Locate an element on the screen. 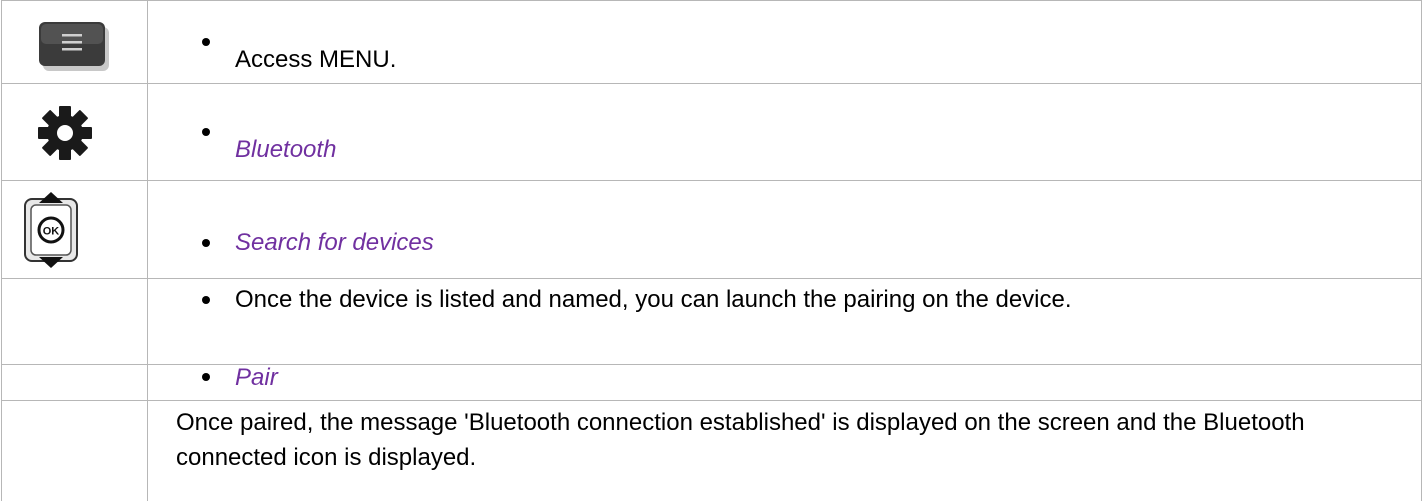 This screenshot has height=502, width=1424. ok-navigator-icon: OK is located at coordinates (51, 230).